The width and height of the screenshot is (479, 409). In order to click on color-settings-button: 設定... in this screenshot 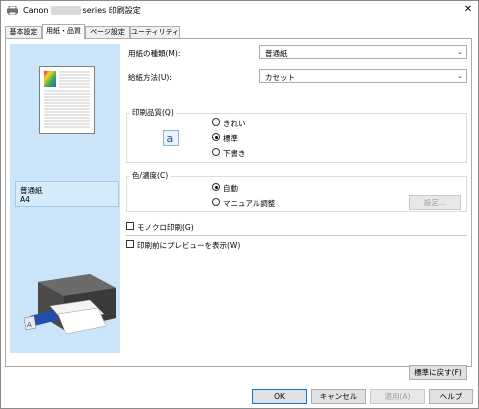, I will do `click(435, 202)`.